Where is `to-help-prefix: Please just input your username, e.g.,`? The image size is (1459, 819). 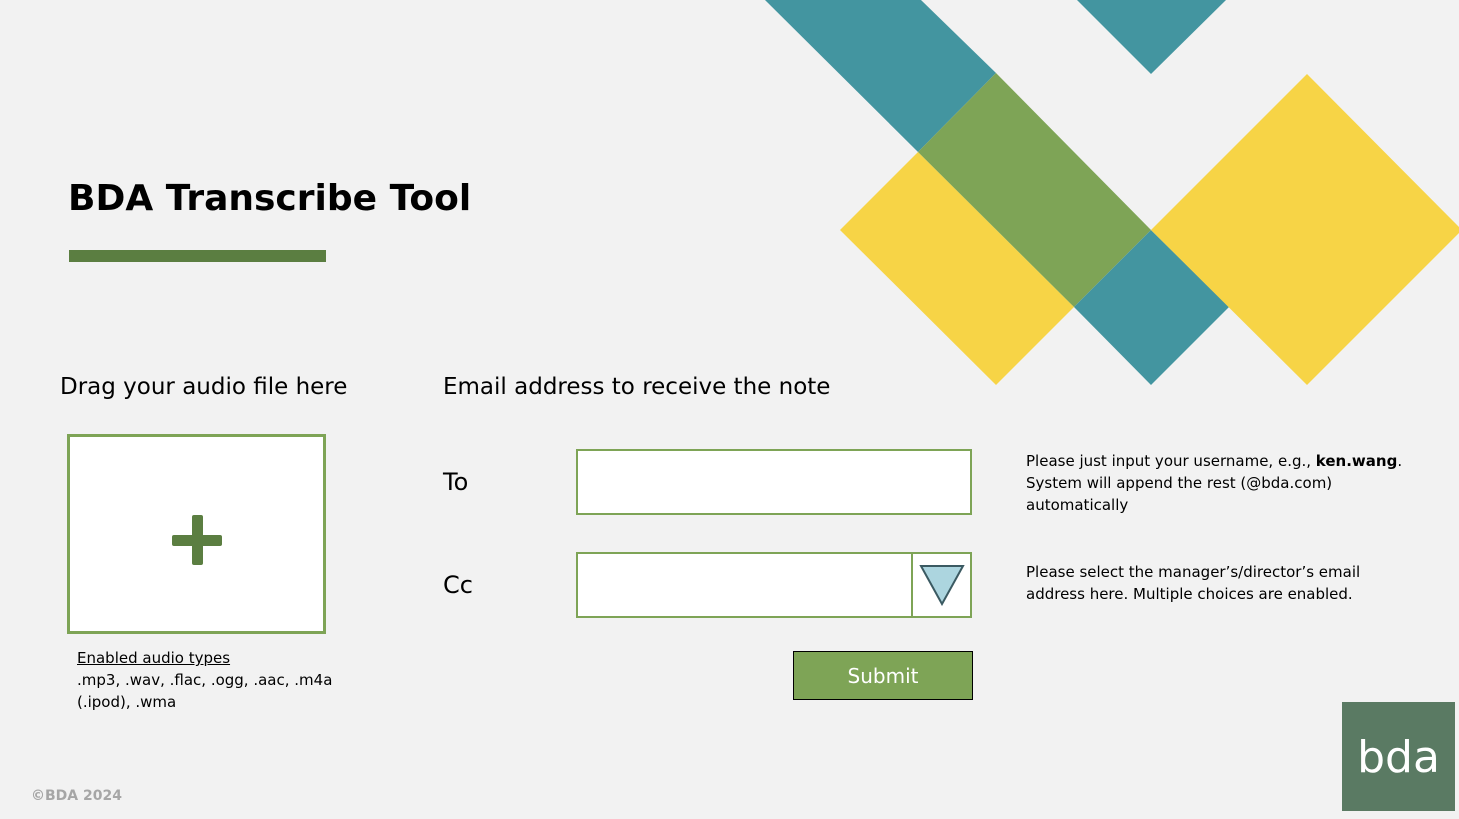 to-help-prefix: Please just input your username, e.g., is located at coordinates (1171, 461).